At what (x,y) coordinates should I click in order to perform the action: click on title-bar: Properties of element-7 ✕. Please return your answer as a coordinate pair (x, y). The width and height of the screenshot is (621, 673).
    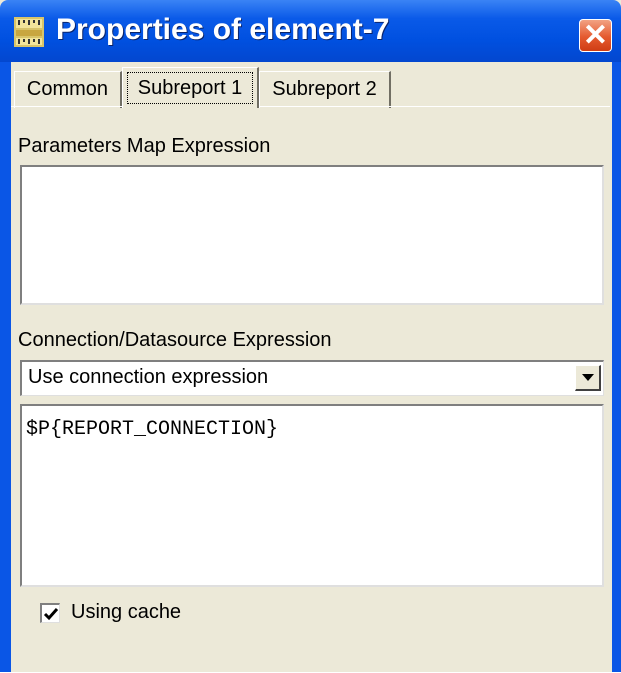
    Looking at the image, I should click on (310, 31).